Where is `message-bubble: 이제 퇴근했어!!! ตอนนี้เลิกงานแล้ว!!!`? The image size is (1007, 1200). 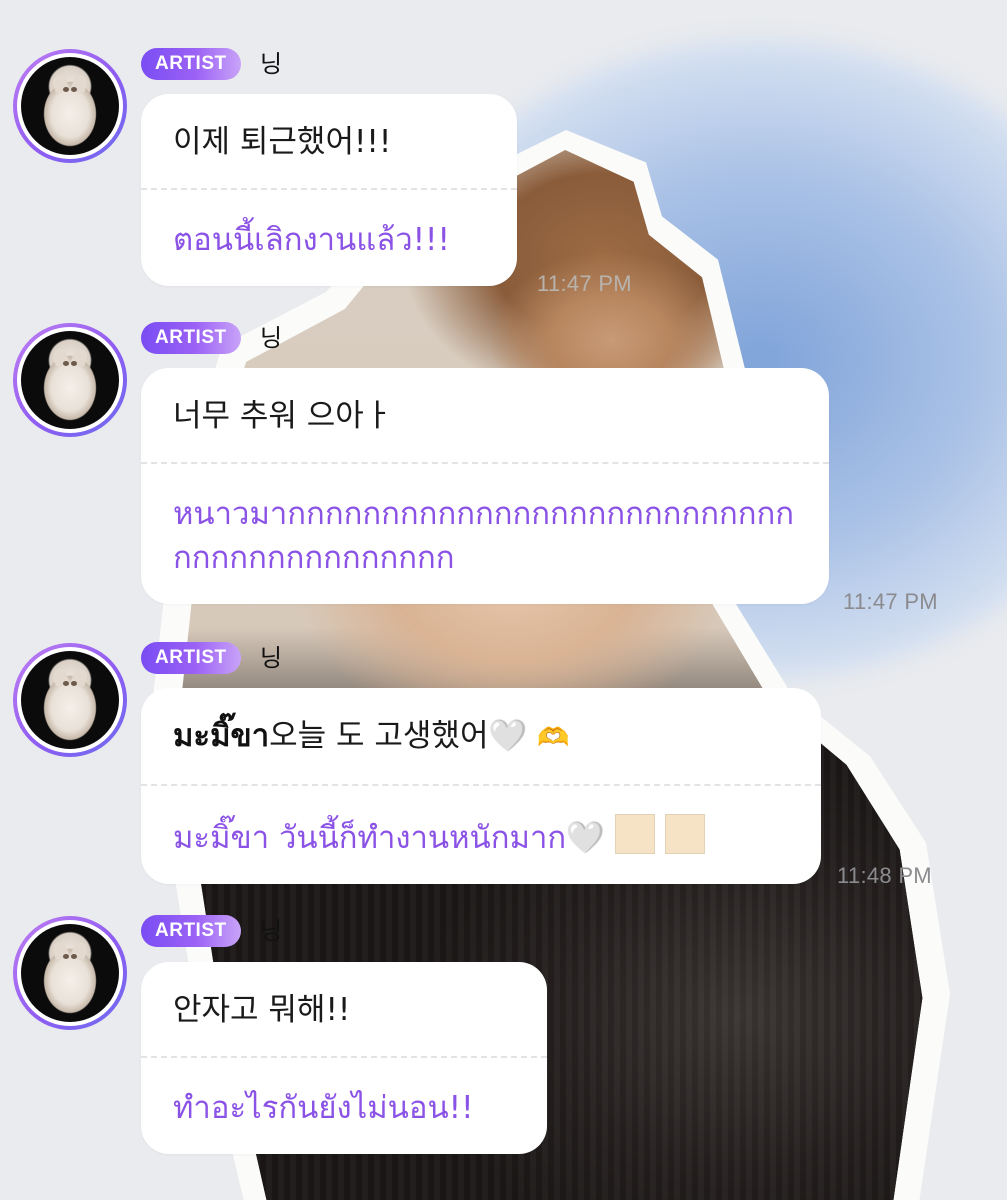 message-bubble: 이제 퇴근했어!!! ตอนนี้เลิกงานแล้ว!!! is located at coordinates (329, 190).